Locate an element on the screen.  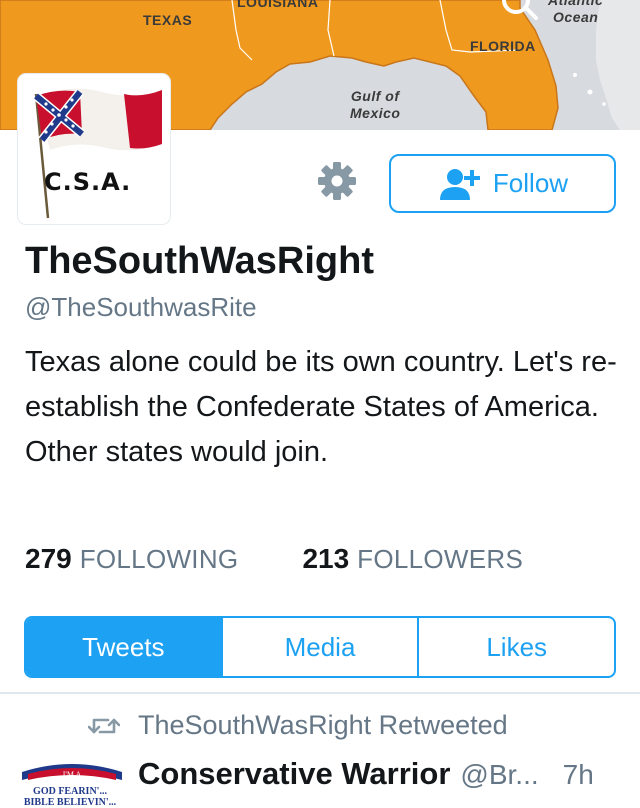
followers-label: FOLLOWERS is located at coordinates (440, 559).